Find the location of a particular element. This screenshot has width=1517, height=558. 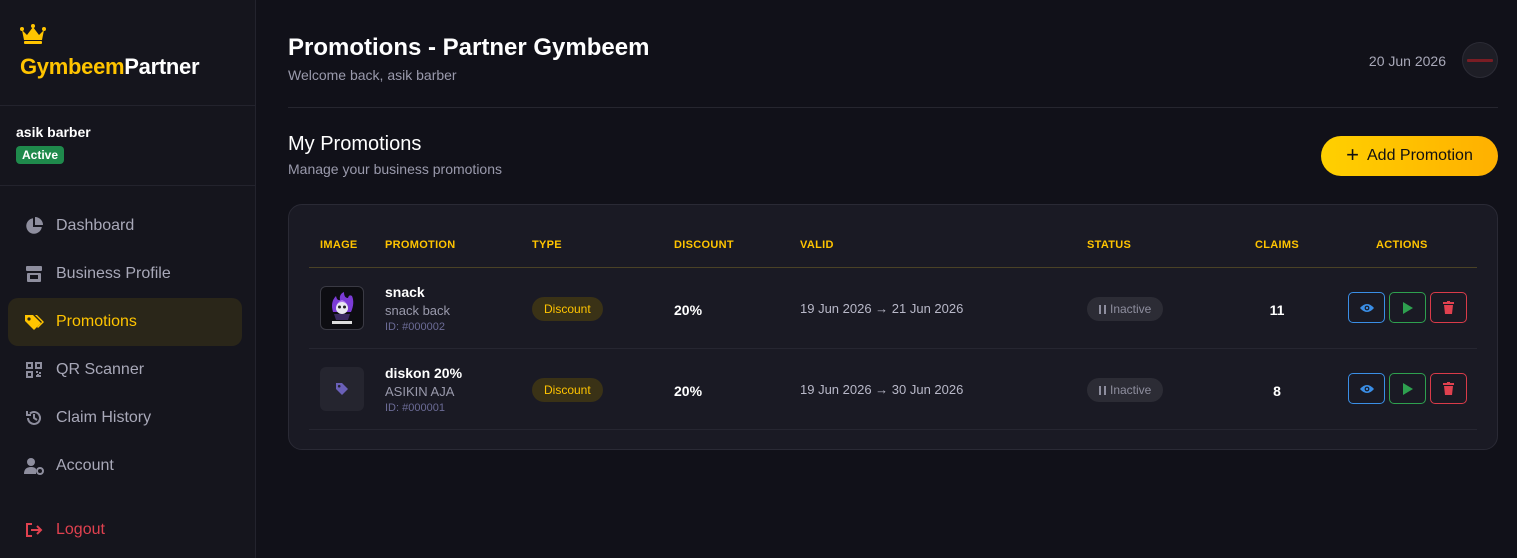

sidebar-item-label: Business Profile is located at coordinates (113, 273).